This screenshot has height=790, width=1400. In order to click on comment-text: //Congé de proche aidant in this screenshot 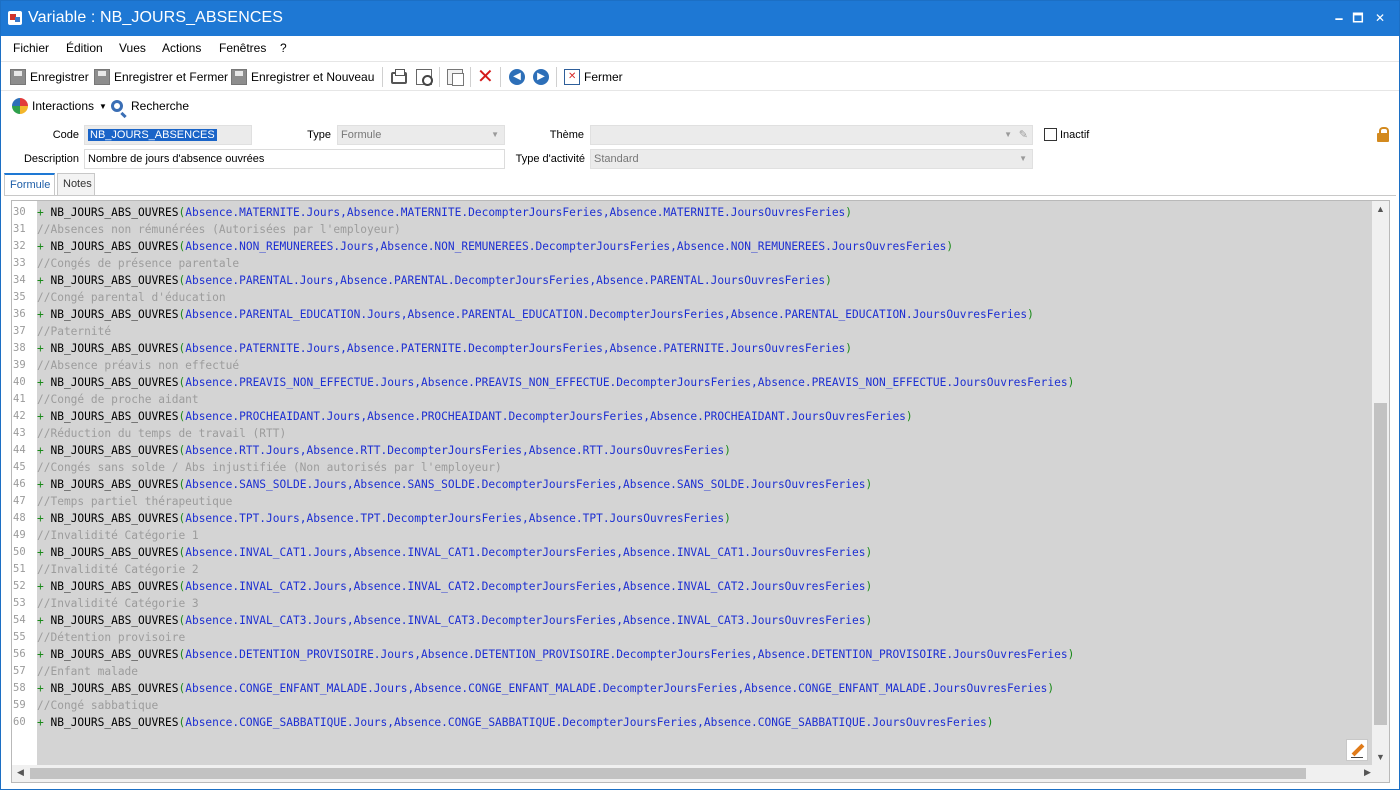, I will do `click(118, 399)`.